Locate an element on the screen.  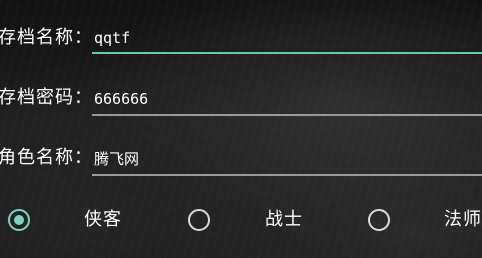
role-label-fashi: 法师 is located at coordinates (463, 220).